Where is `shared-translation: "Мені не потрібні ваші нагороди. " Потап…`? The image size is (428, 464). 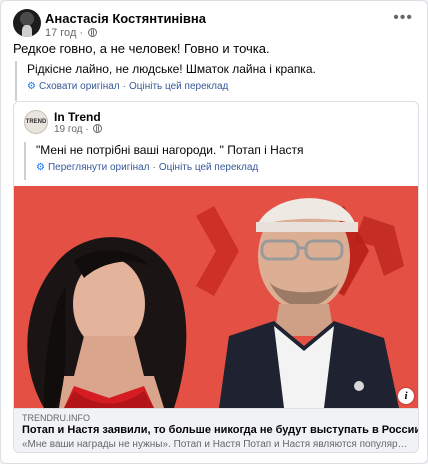 shared-translation: "Мені не потрібні ваші нагороди. " Потап… is located at coordinates (164, 161).